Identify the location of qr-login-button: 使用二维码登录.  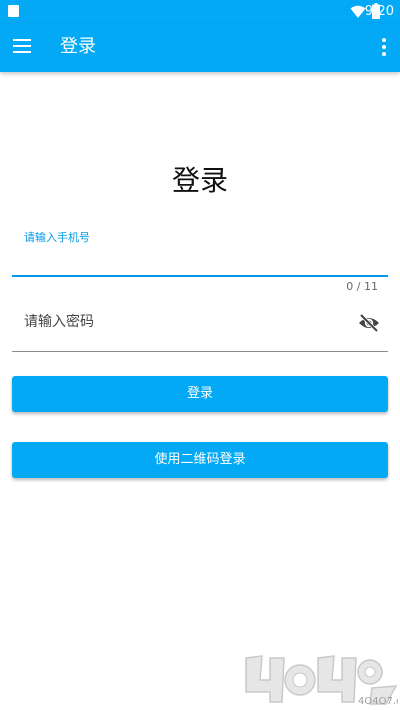
(200, 460).